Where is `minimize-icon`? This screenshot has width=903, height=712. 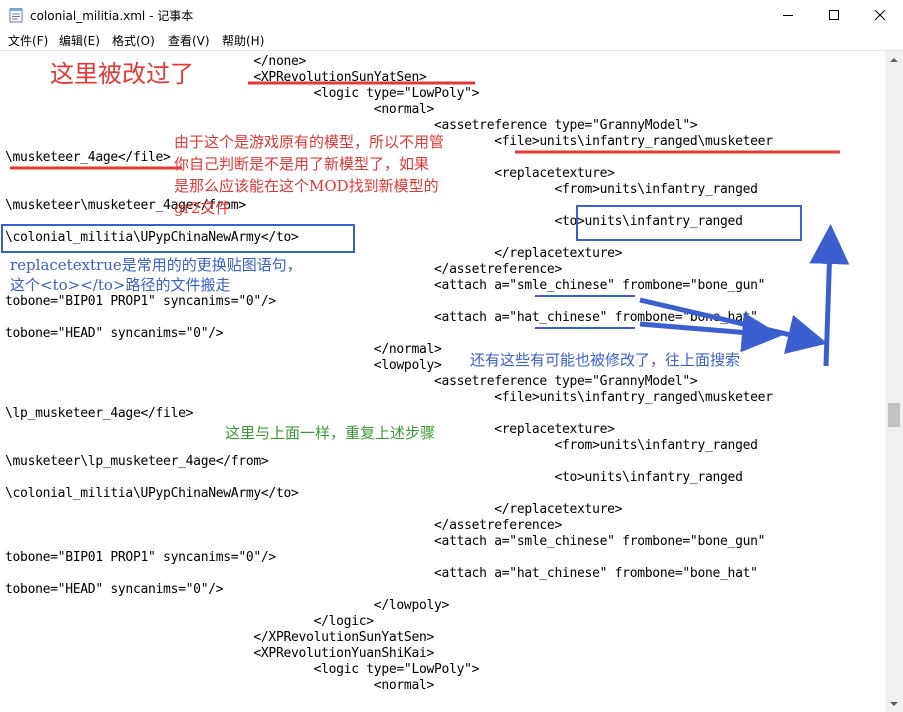
minimize-icon is located at coordinates (788, 15).